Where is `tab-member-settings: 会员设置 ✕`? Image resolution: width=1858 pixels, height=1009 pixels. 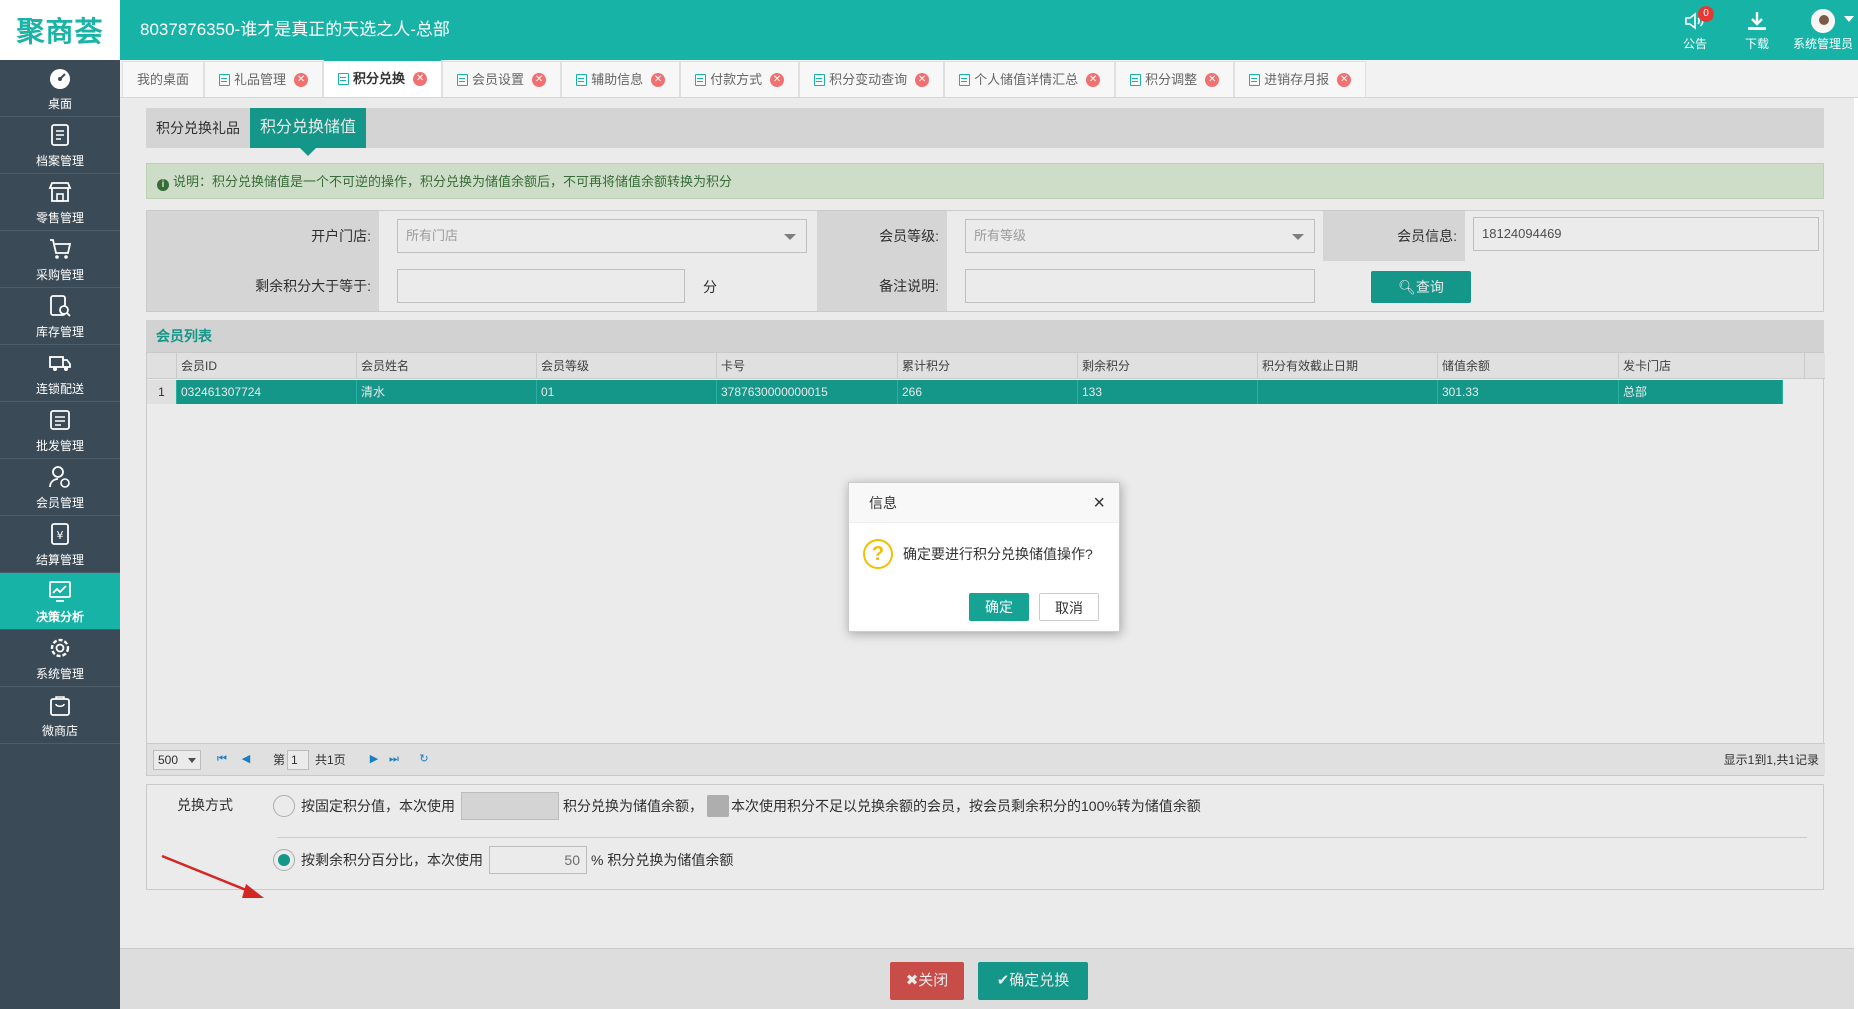 tab-member-settings: 会员设置 ✕ is located at coordinates (502, 79).